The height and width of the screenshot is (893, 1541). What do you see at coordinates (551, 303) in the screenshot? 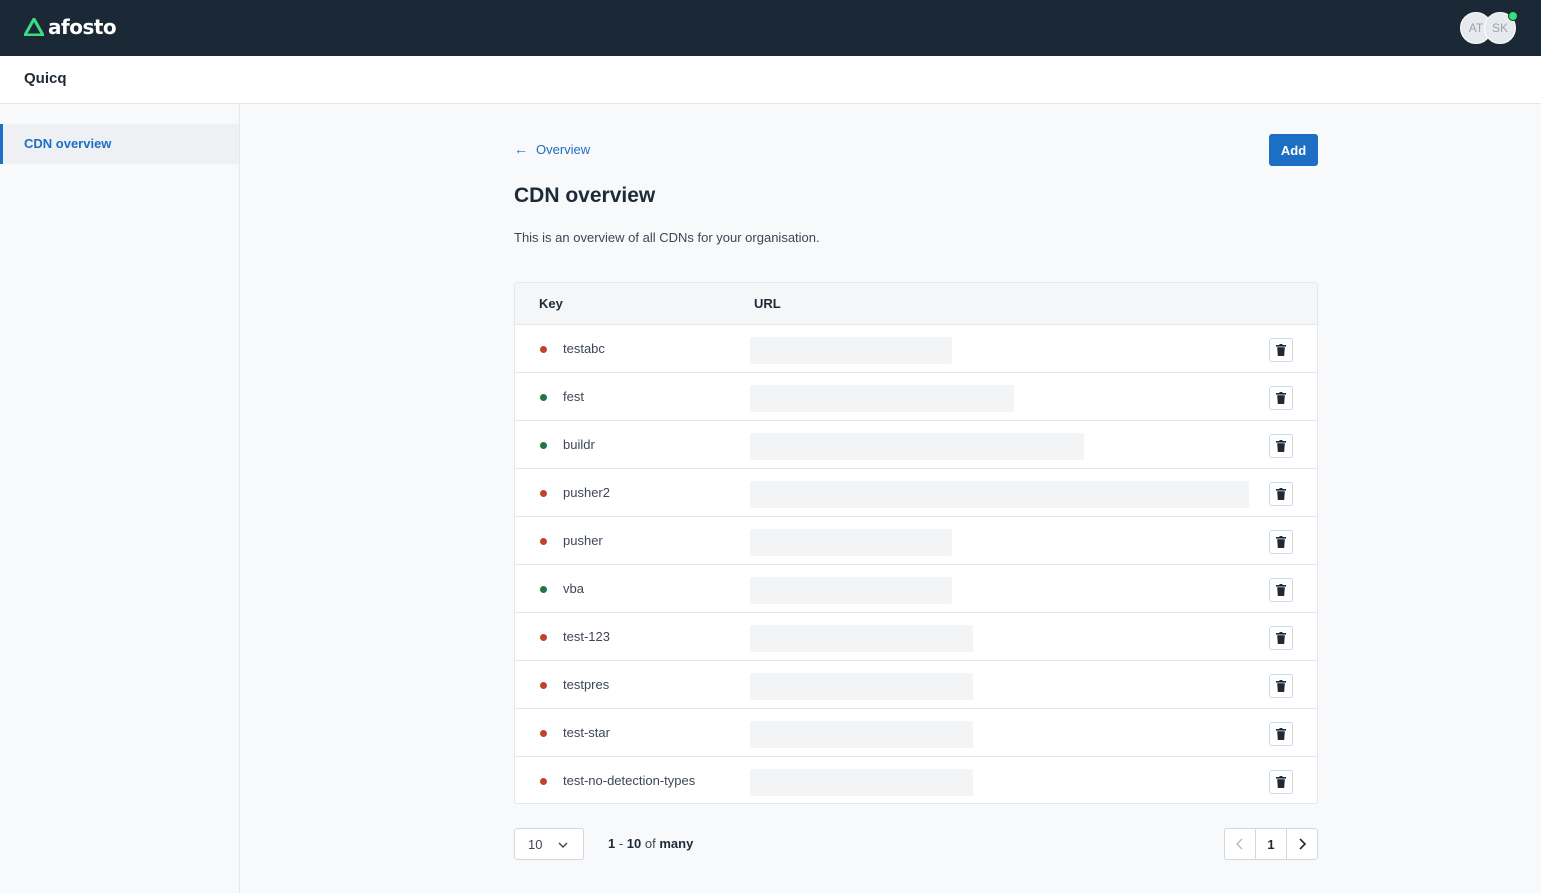
I see `column-header-key: Key` at bounding box center [551, 303].